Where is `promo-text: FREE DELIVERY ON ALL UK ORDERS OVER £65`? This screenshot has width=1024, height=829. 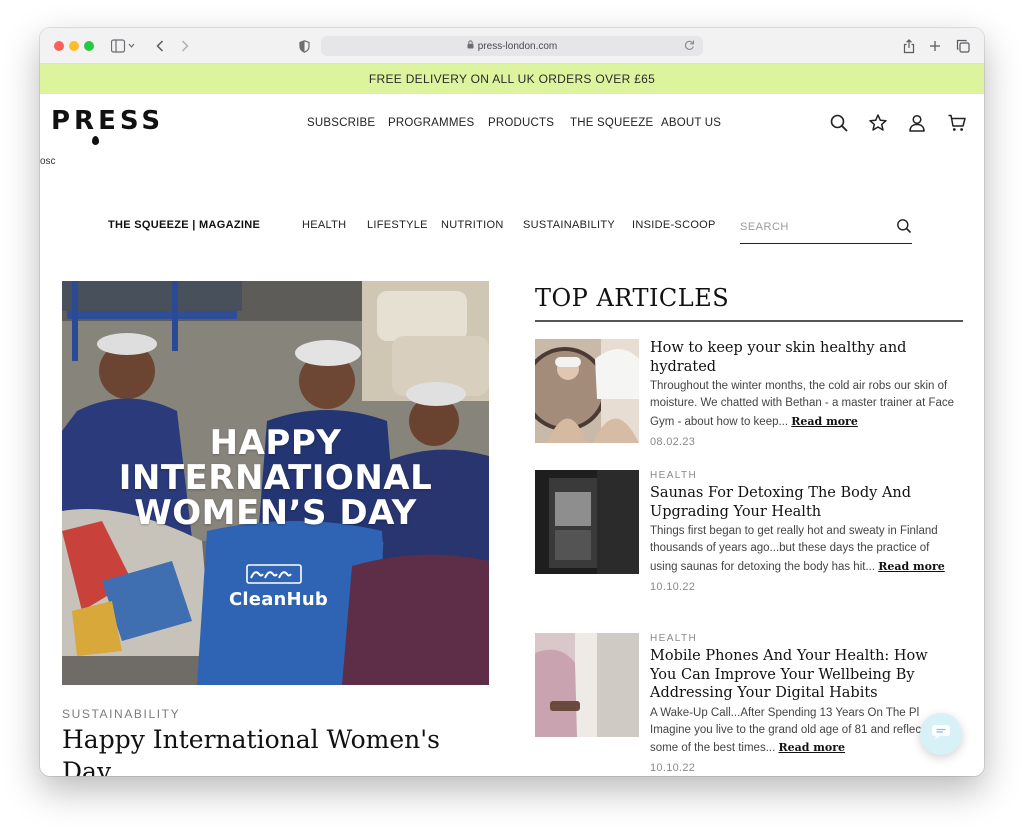
promo-text: FREE DELIVERY ON ALL UK ORDERS OVER £65 is located at coordinates (512, 79).